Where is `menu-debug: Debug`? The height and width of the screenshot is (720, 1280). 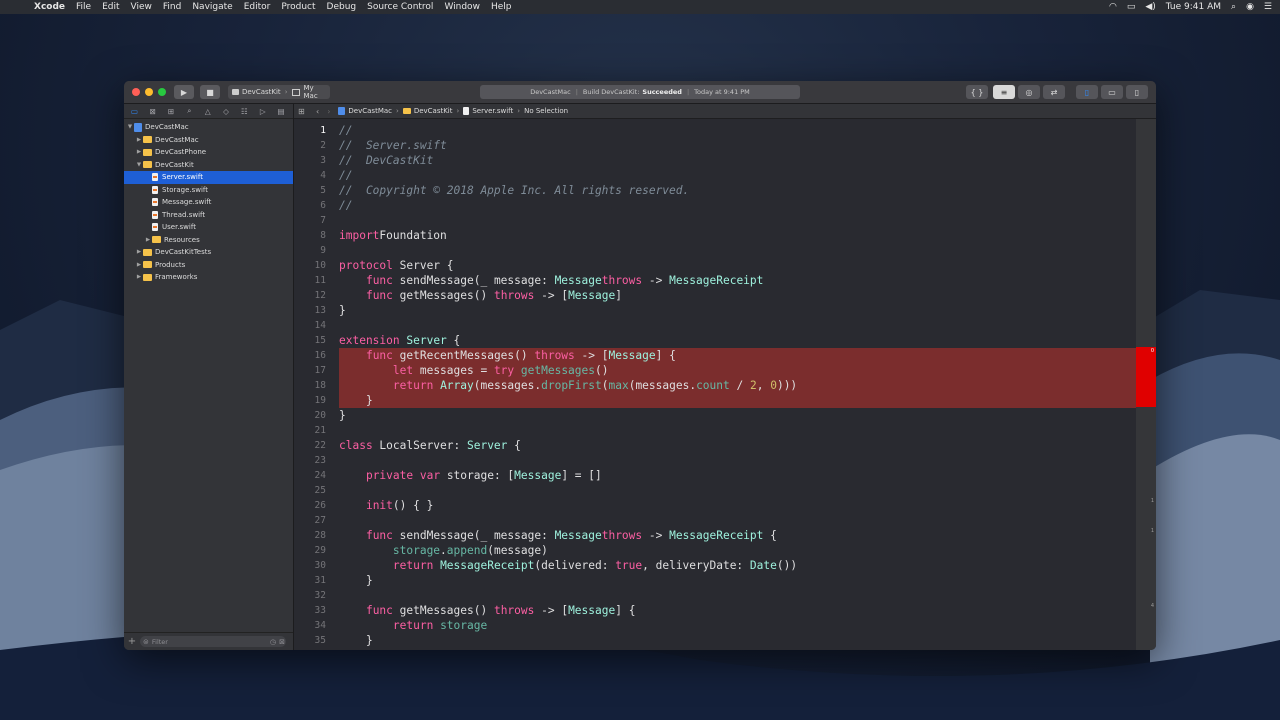 menu-debug: Debug is located at coordinates (342, 7).